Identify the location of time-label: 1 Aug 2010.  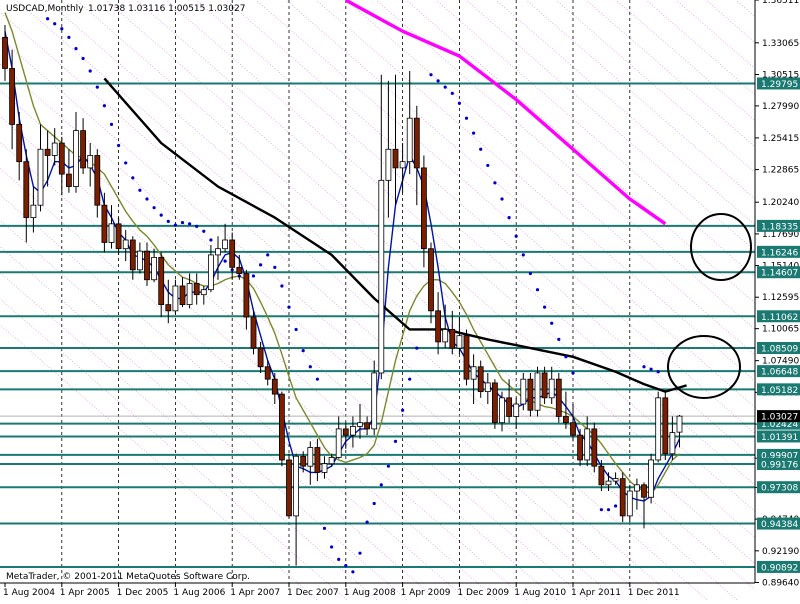
(540, 593).